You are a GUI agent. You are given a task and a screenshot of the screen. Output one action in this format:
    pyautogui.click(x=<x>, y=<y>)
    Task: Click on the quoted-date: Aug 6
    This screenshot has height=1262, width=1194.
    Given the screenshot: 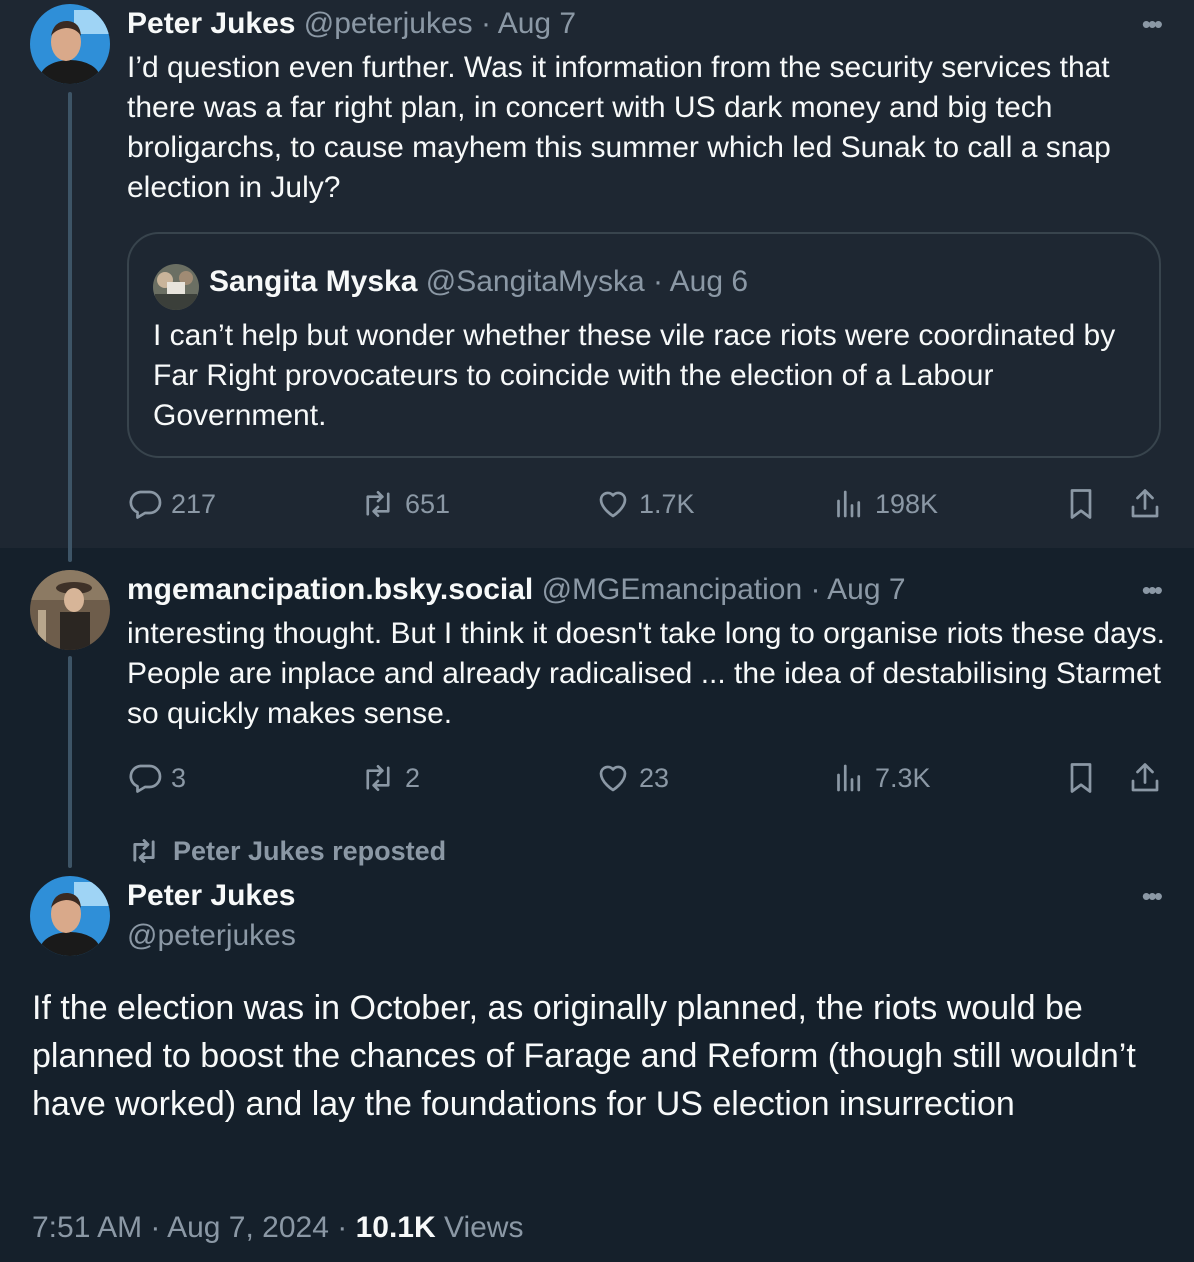 What is the action you would take?
    pyautogui.click(x=709, y=281)
    